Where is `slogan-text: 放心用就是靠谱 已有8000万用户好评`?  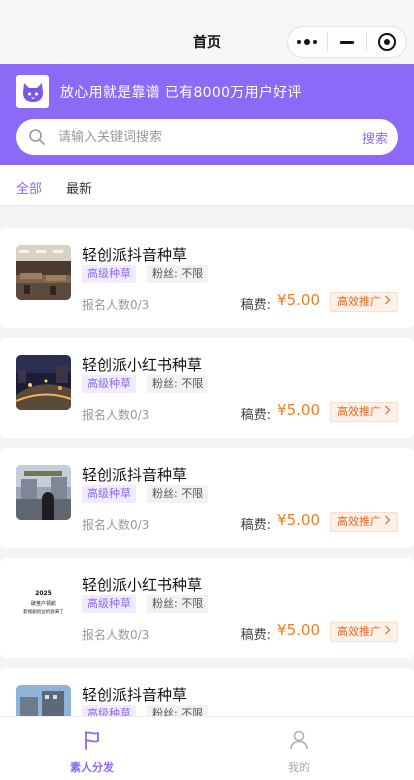 slogan-text: 放心用就是靠谱 已有8000万用户好评 is located at coordinates (181, 93).